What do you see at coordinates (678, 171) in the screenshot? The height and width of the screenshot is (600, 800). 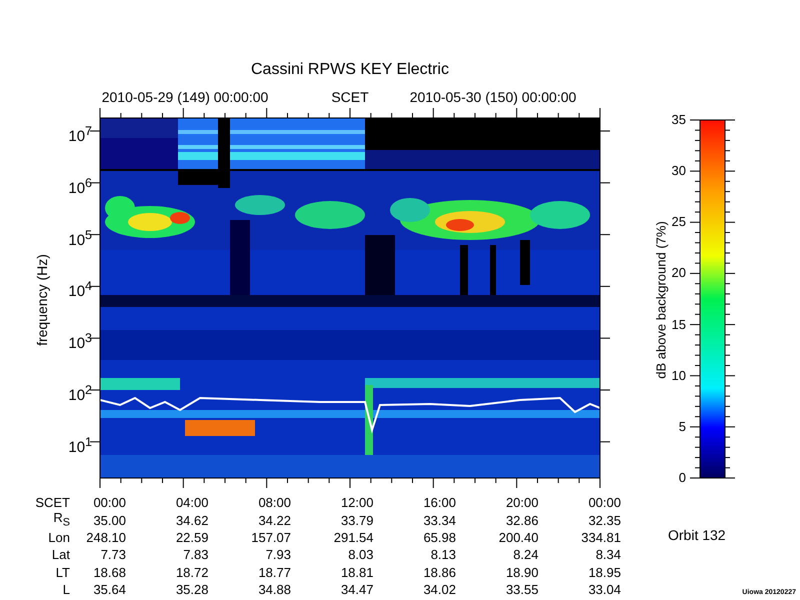 I see `tick-label: 30` at bounding box center [678, 171].